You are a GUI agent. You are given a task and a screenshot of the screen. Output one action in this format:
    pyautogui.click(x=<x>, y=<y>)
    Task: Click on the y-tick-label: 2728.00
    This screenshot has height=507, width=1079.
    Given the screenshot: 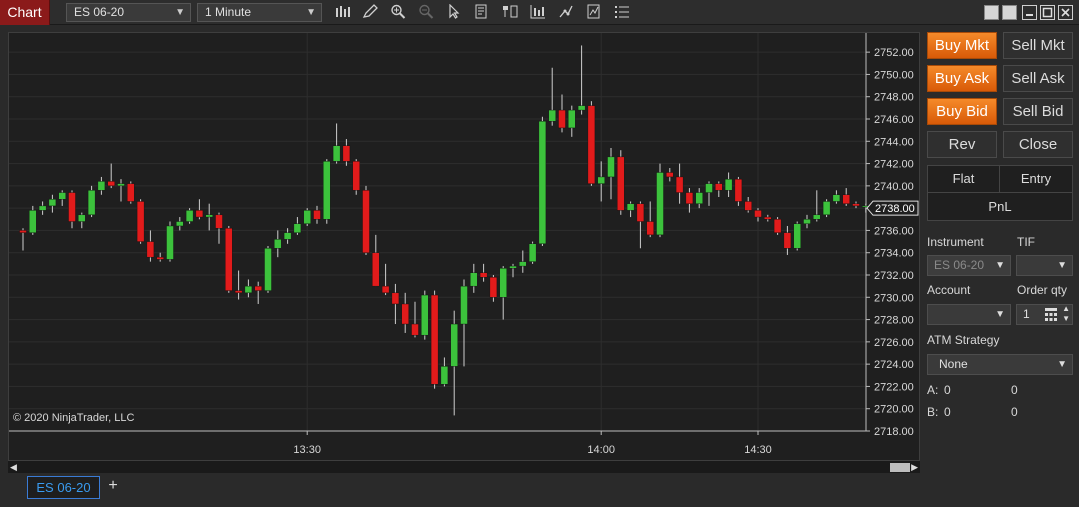 What is the action you would take?
    pyautogui.click(x=894, y=321)
    